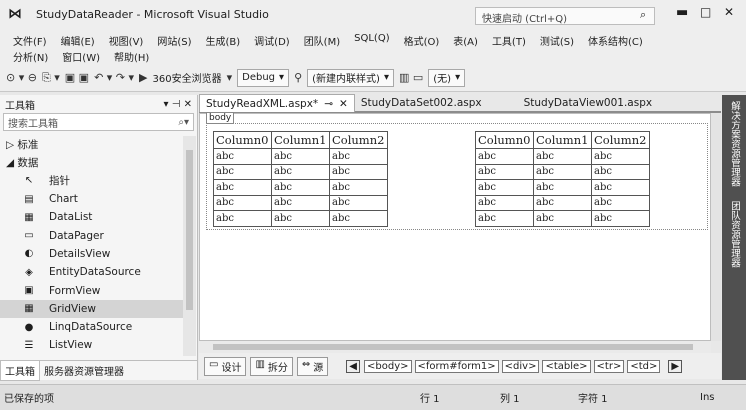 This screenshot has width=746, height=410. Describe the element at coordinates (609, 366) in the screenshot. I see `breadcrumb-item: <tr>` at that location.